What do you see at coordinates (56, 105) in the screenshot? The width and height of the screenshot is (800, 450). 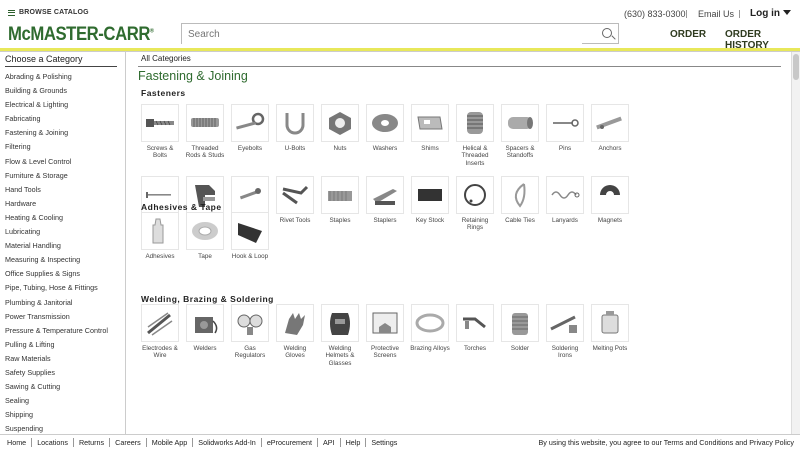 I see `sidebar-item: Electrical & Lighting` at bounding box center [56, 105].